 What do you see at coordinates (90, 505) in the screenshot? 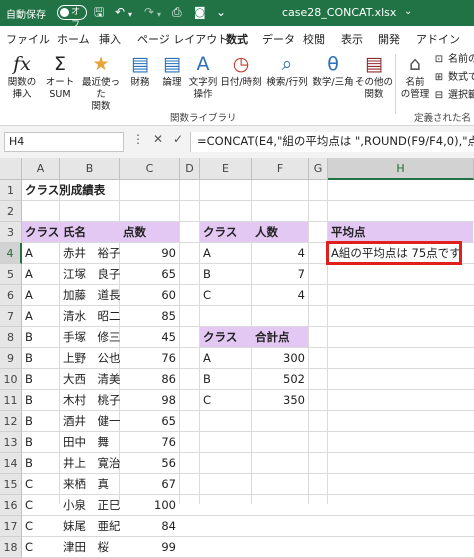
I see `name-cell: 小泉 正巳` at bounding box center [90, 505].